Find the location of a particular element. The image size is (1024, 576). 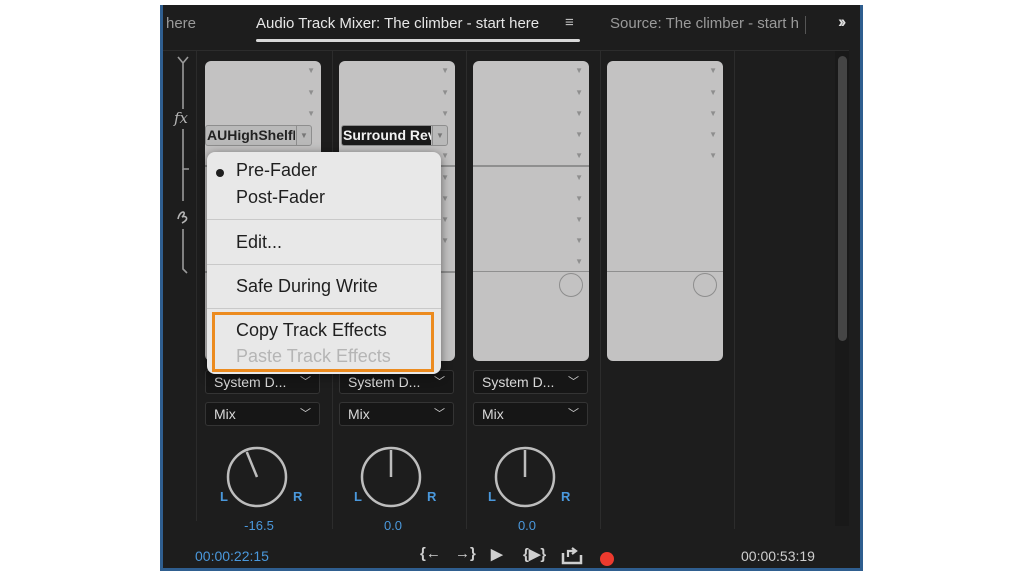

effect-slot-selected: Surround Rev ▼ is located at coordinates (394, 135).